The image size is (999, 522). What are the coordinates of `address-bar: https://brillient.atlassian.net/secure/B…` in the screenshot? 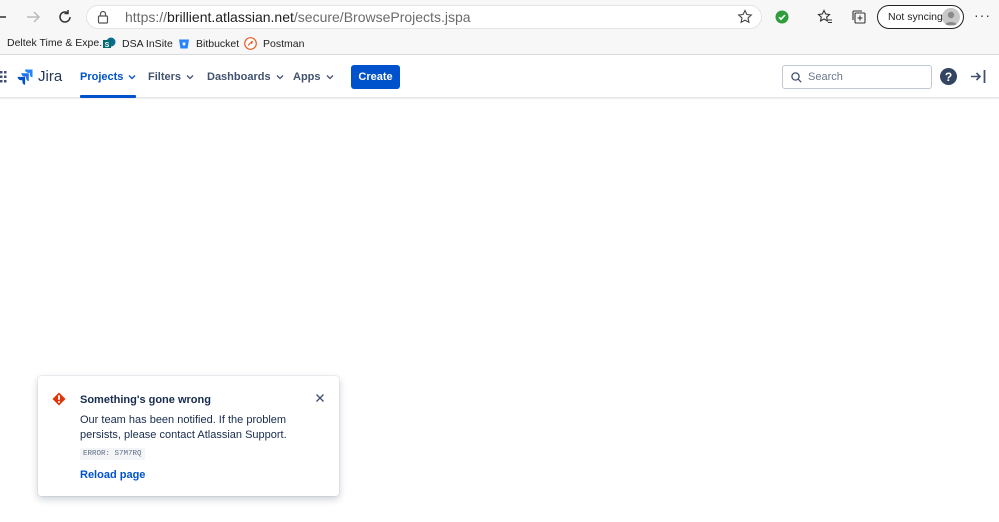 It's located at (424, 17).